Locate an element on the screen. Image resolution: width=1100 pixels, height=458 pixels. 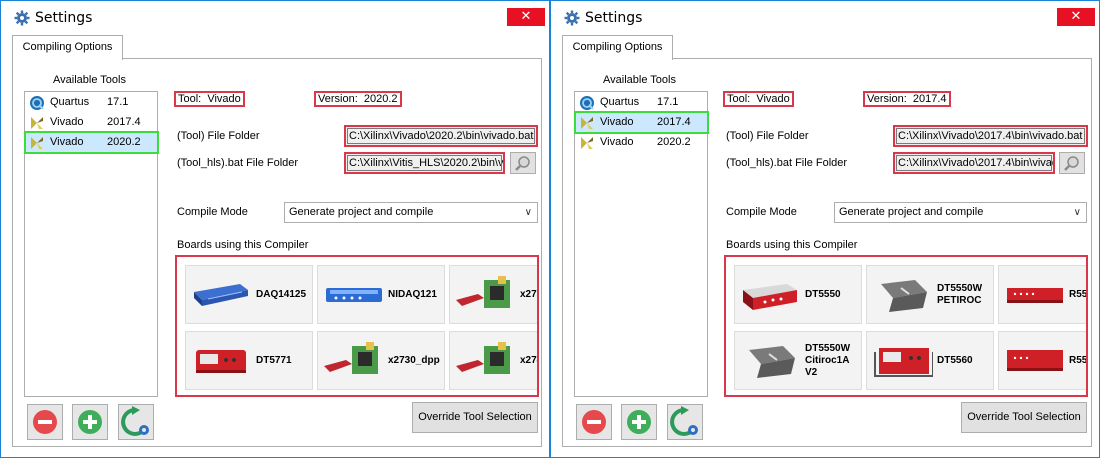
board-name: DT5550W Citiroc1A V2 is located at coordinates (828, 360).